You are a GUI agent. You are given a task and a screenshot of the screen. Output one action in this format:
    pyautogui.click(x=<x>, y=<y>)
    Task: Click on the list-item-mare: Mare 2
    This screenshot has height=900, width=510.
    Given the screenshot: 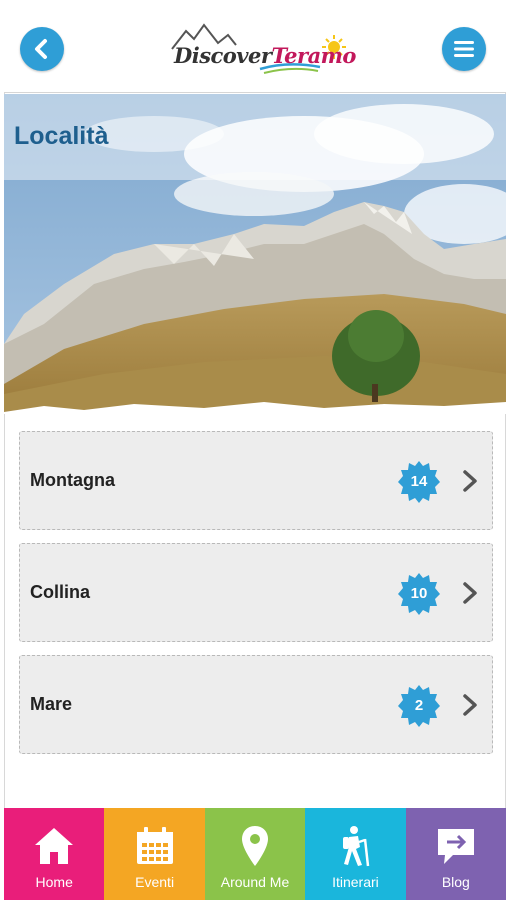 What is the action you would take?
    pyautogui.click(x=256, y=704)
    